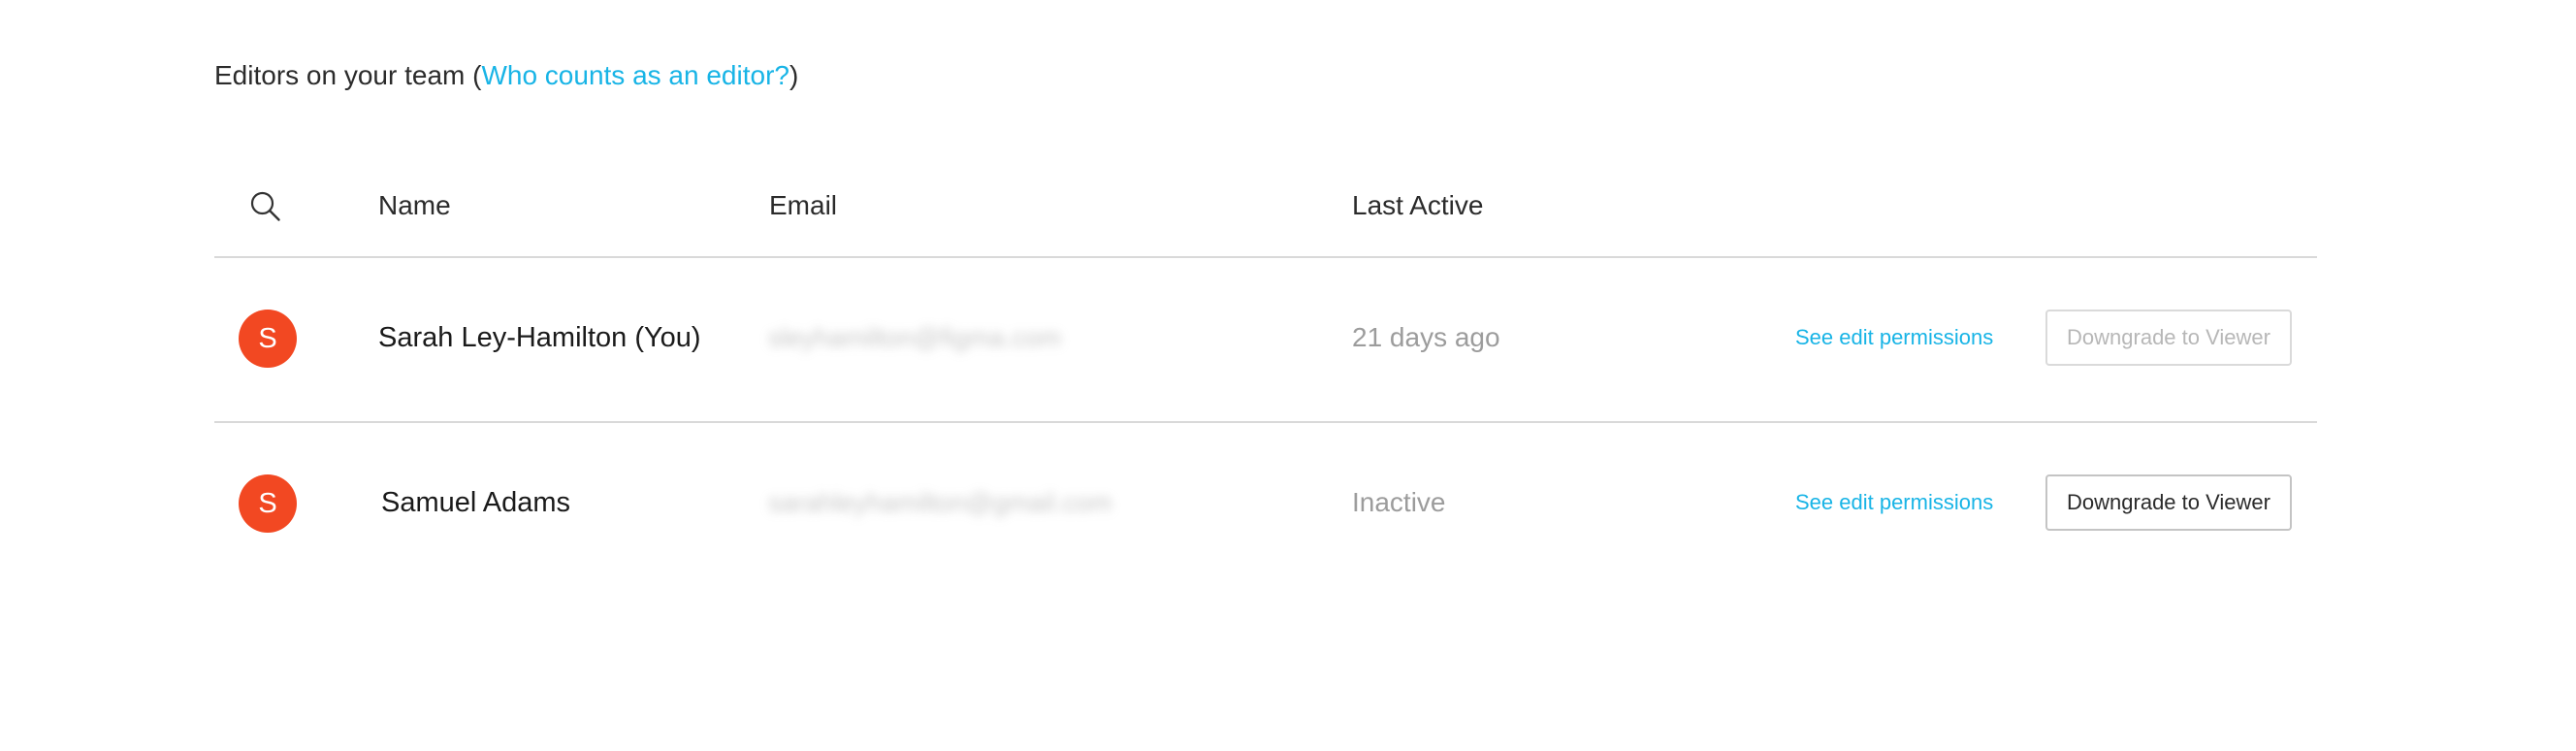 This screenshot has height=751, width=2576. Describe the element at coordinates (414, 205) in the screenshot. I see `column-header-name: Name` at that location.